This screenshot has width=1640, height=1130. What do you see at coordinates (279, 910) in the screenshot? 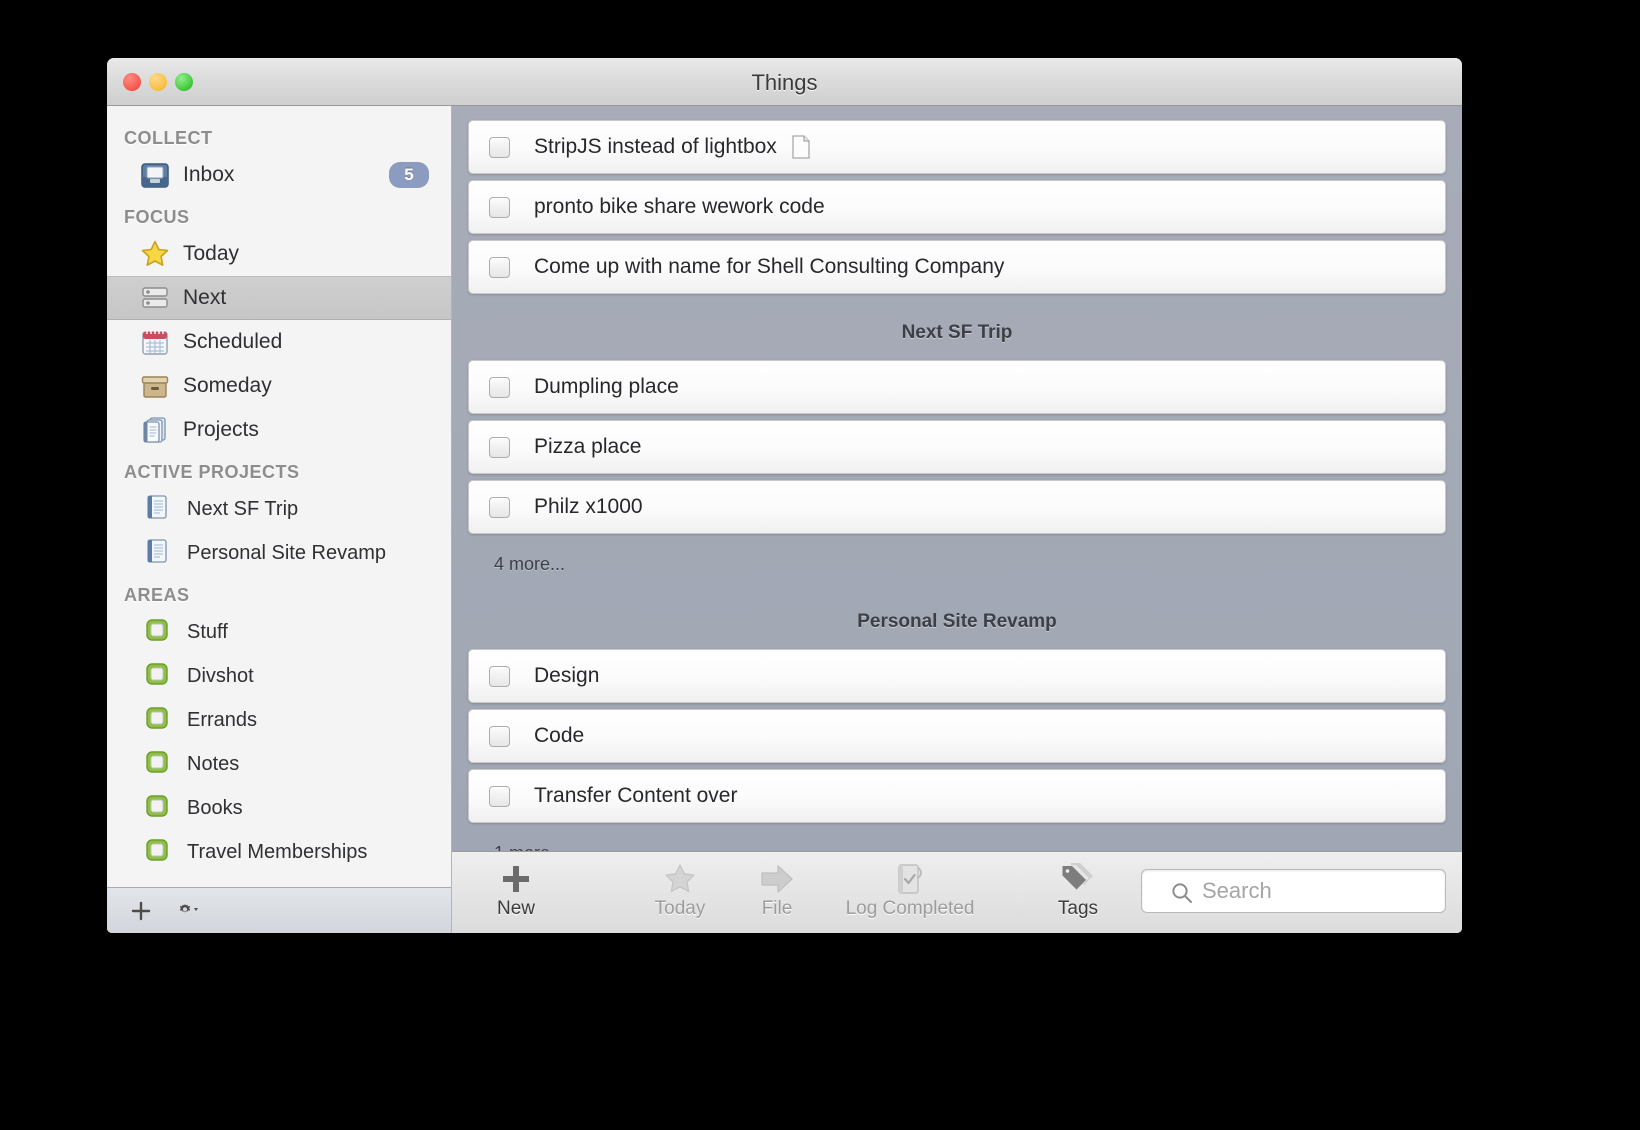
I see `sidebar-bottom-bar` at bounding box center [279, 910].